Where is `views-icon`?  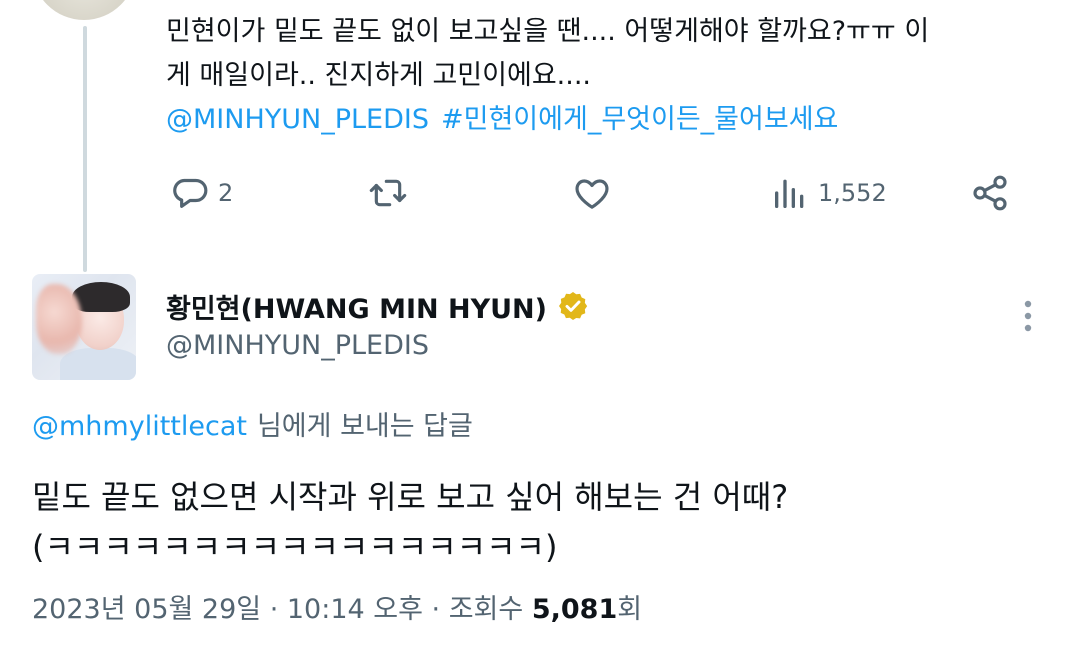
views-icon is located at coordinates (789, 193).